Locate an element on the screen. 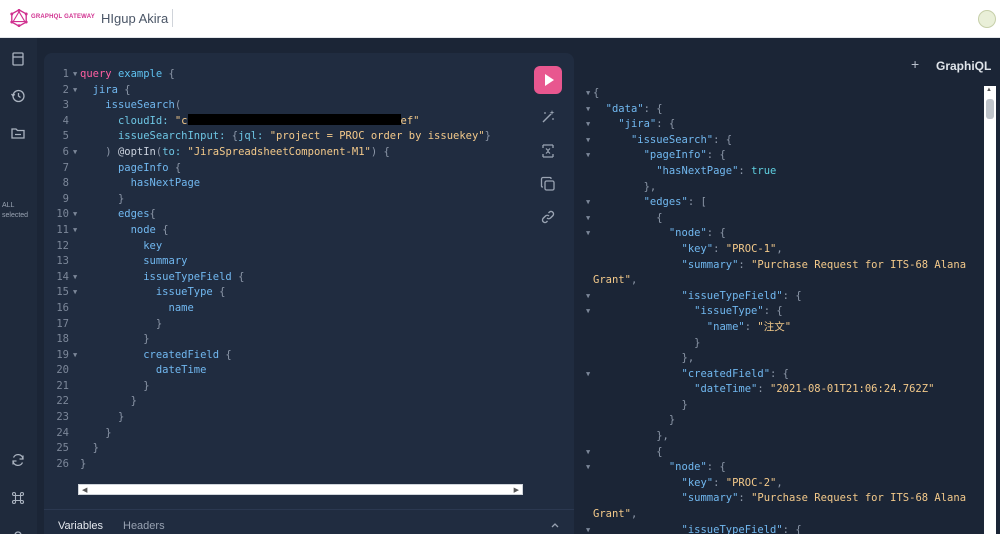  scroll-up-icon: ▲ is located at coordinates (989, 90).